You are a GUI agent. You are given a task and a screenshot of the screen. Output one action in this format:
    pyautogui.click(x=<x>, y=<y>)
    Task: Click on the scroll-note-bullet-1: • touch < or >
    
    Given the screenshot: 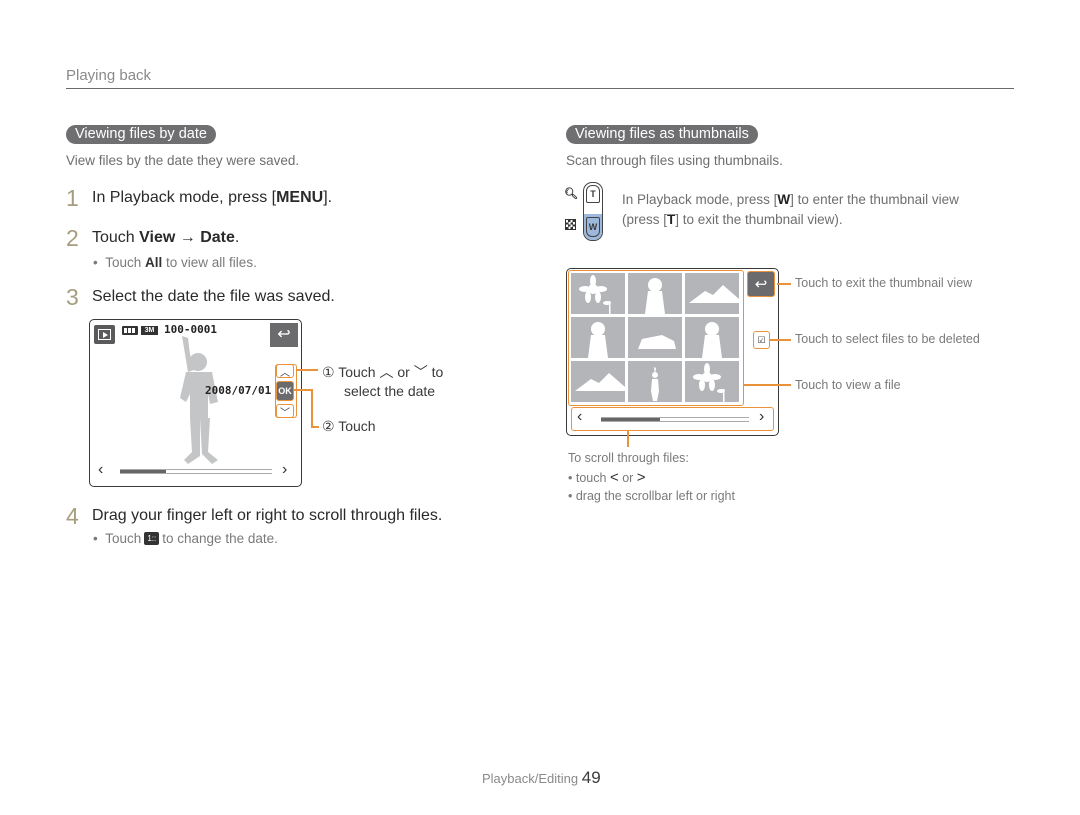 What is the action you would take?
    pyautogui.click(x=607, y=477)
    